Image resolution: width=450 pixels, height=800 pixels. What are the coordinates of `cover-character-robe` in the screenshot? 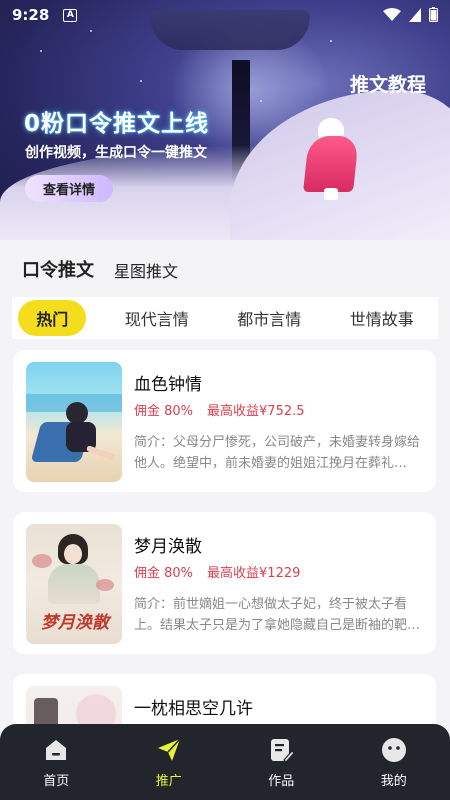 It's located at (74, 584).